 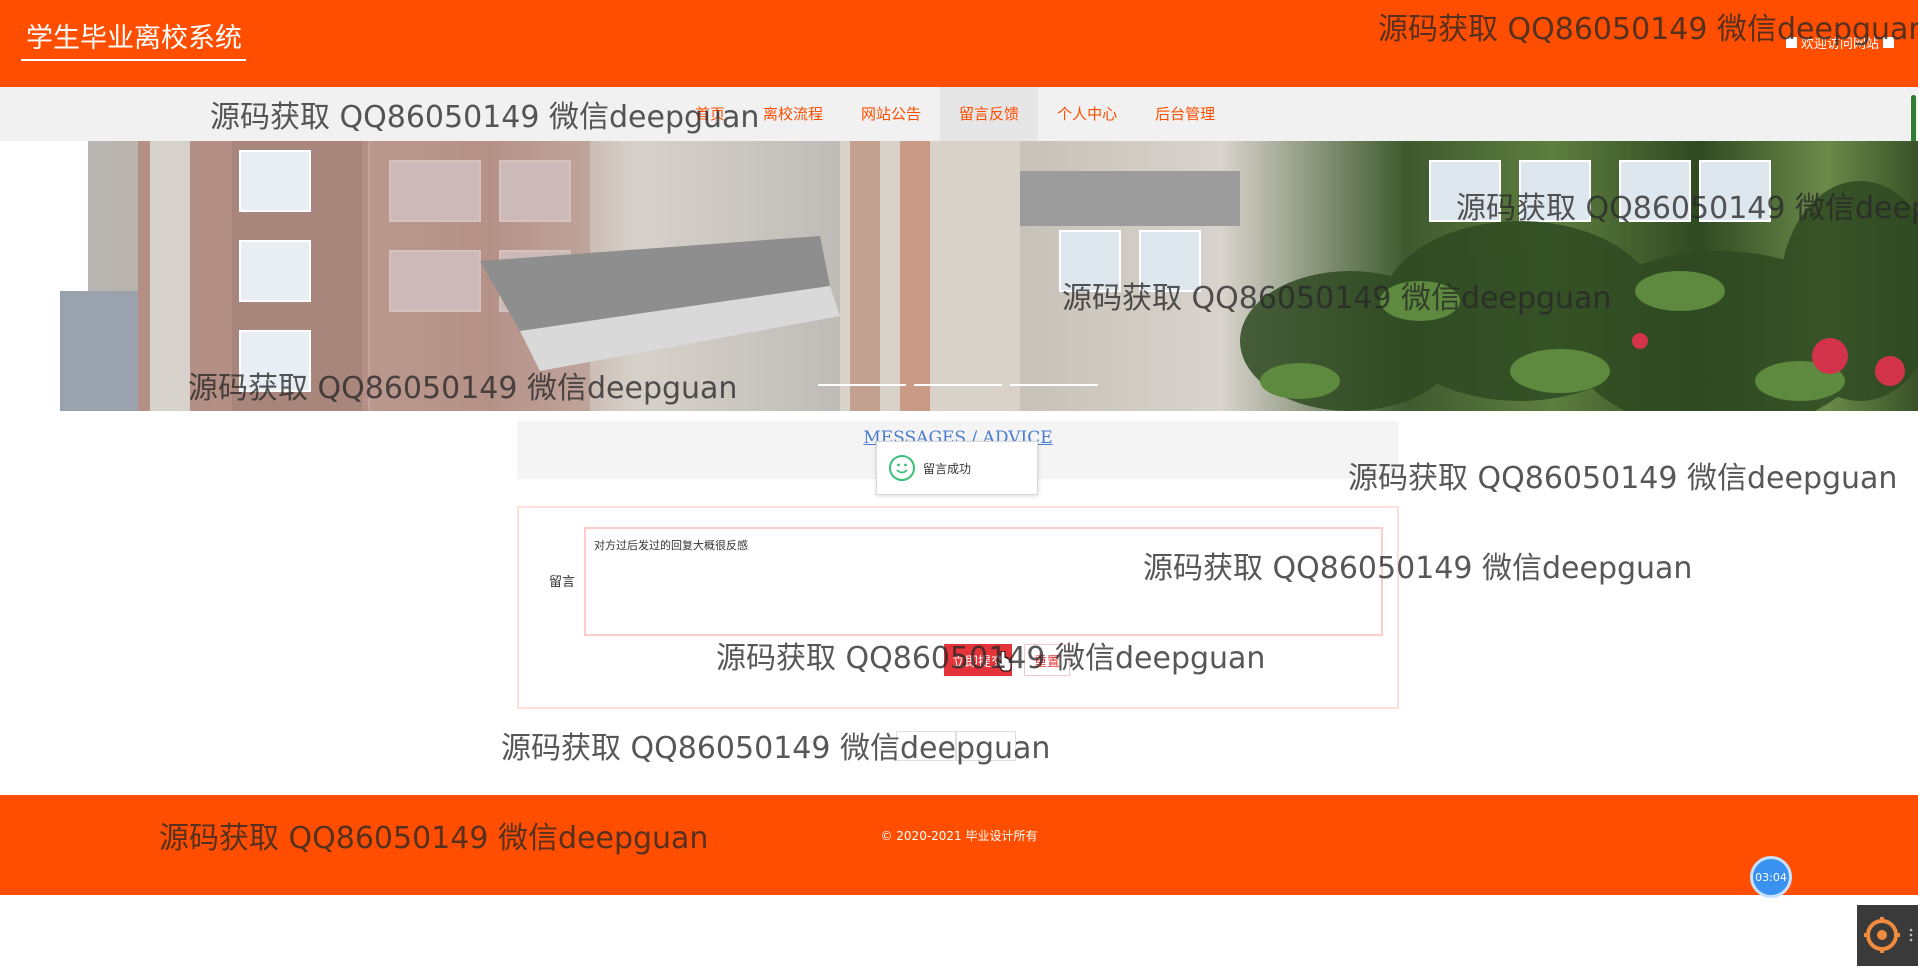 I want to click on success-toast: 留言成功, so click(x=957, y=468).